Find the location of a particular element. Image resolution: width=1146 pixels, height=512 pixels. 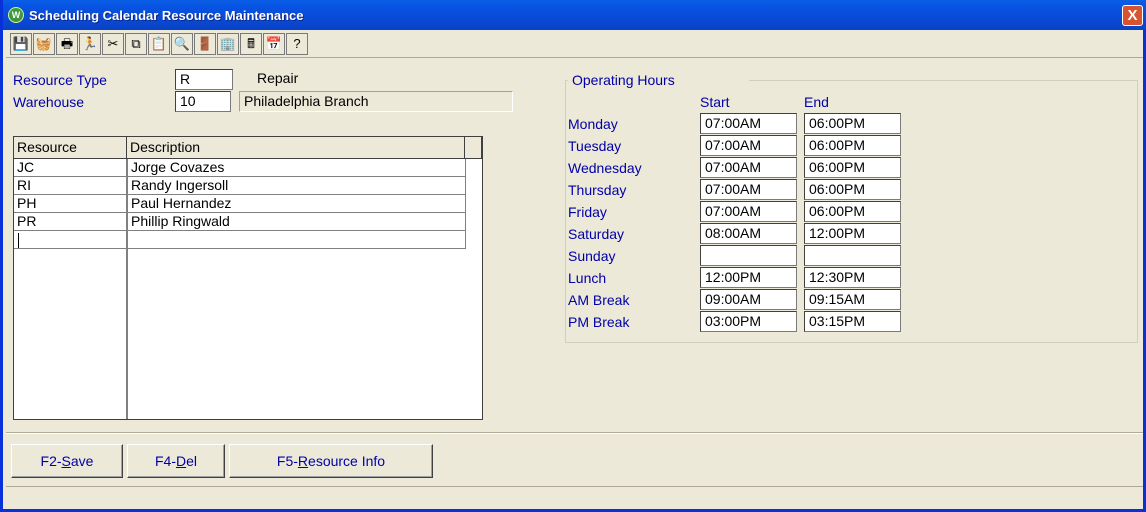

column-header-description: Description is located at coordinates (296, 148).